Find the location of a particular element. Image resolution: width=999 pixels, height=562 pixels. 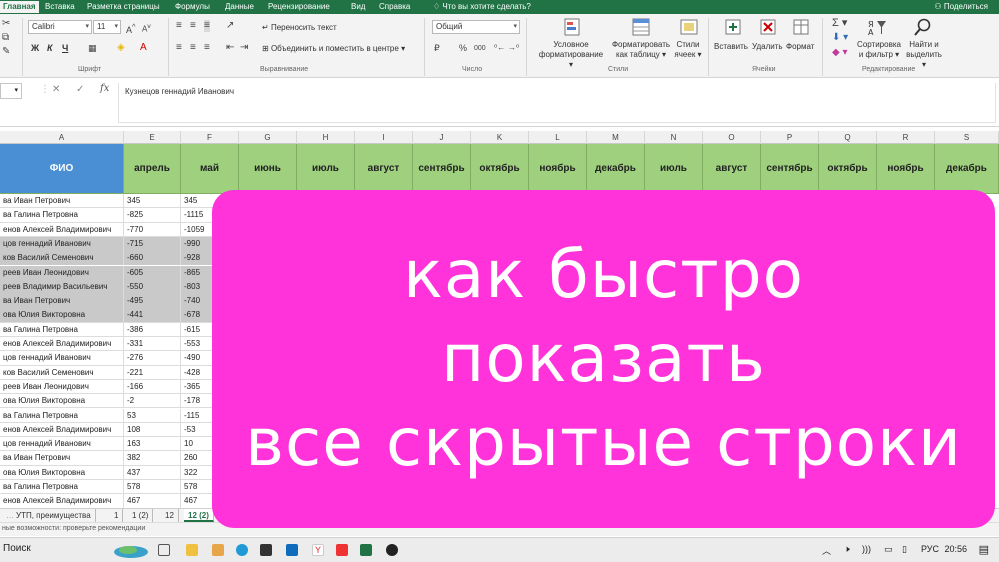

value-cell: 578 is located at coordinates (152, 487).